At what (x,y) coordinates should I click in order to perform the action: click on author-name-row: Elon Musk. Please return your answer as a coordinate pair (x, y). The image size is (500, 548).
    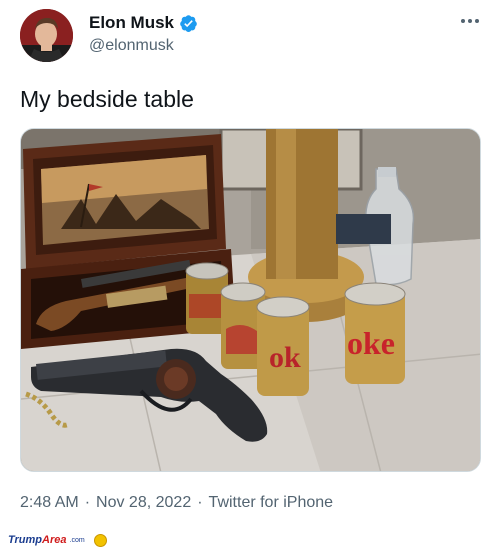
    Looking at the image, I should click on (143, 23).